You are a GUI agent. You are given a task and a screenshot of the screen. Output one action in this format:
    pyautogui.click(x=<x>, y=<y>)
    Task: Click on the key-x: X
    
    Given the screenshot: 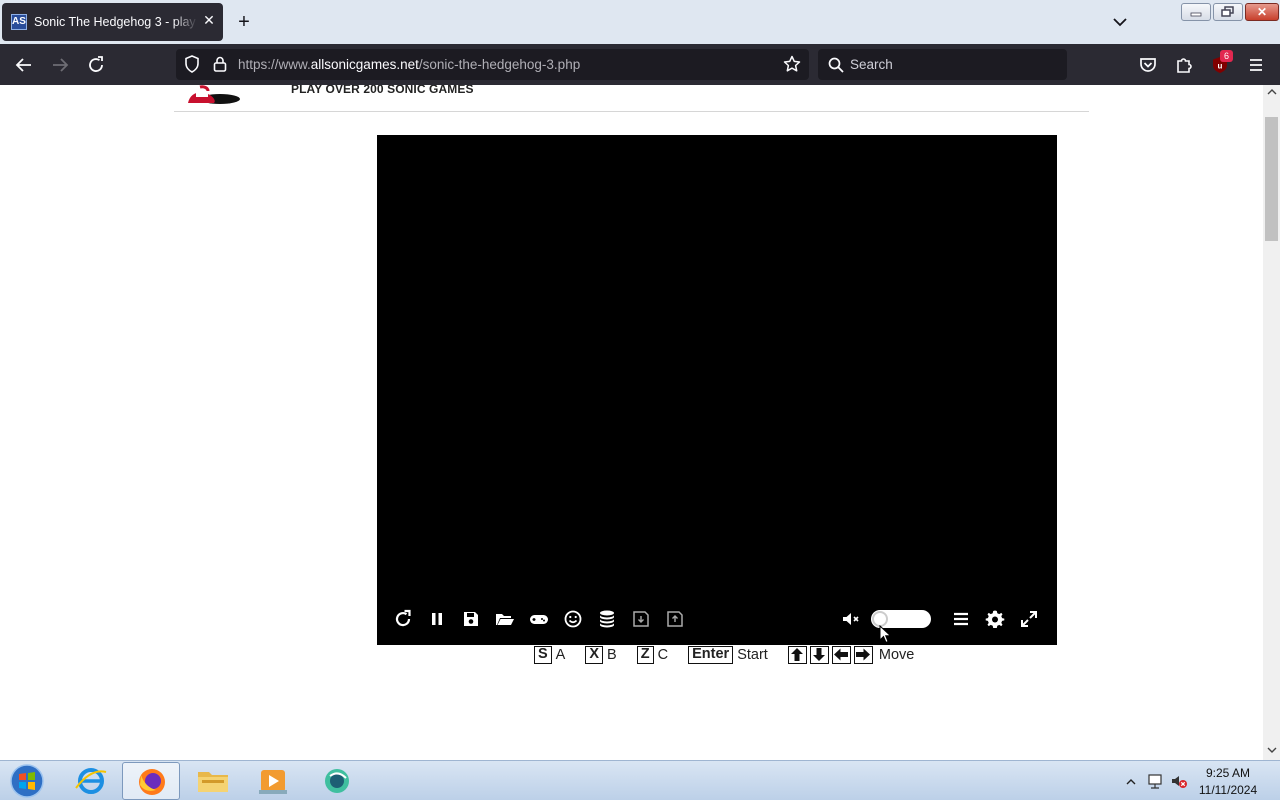 What is the action you would take?
    pyautogui.click(x=594, y=655)
    